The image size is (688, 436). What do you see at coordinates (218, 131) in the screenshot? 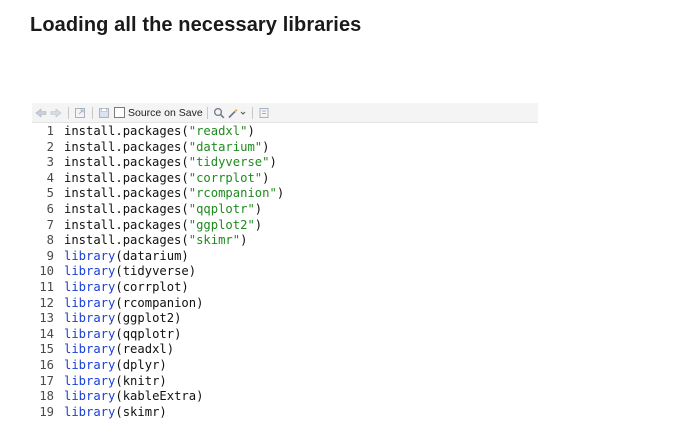
I see `function-argument: "readxl"` at bounding box center [218, 131].